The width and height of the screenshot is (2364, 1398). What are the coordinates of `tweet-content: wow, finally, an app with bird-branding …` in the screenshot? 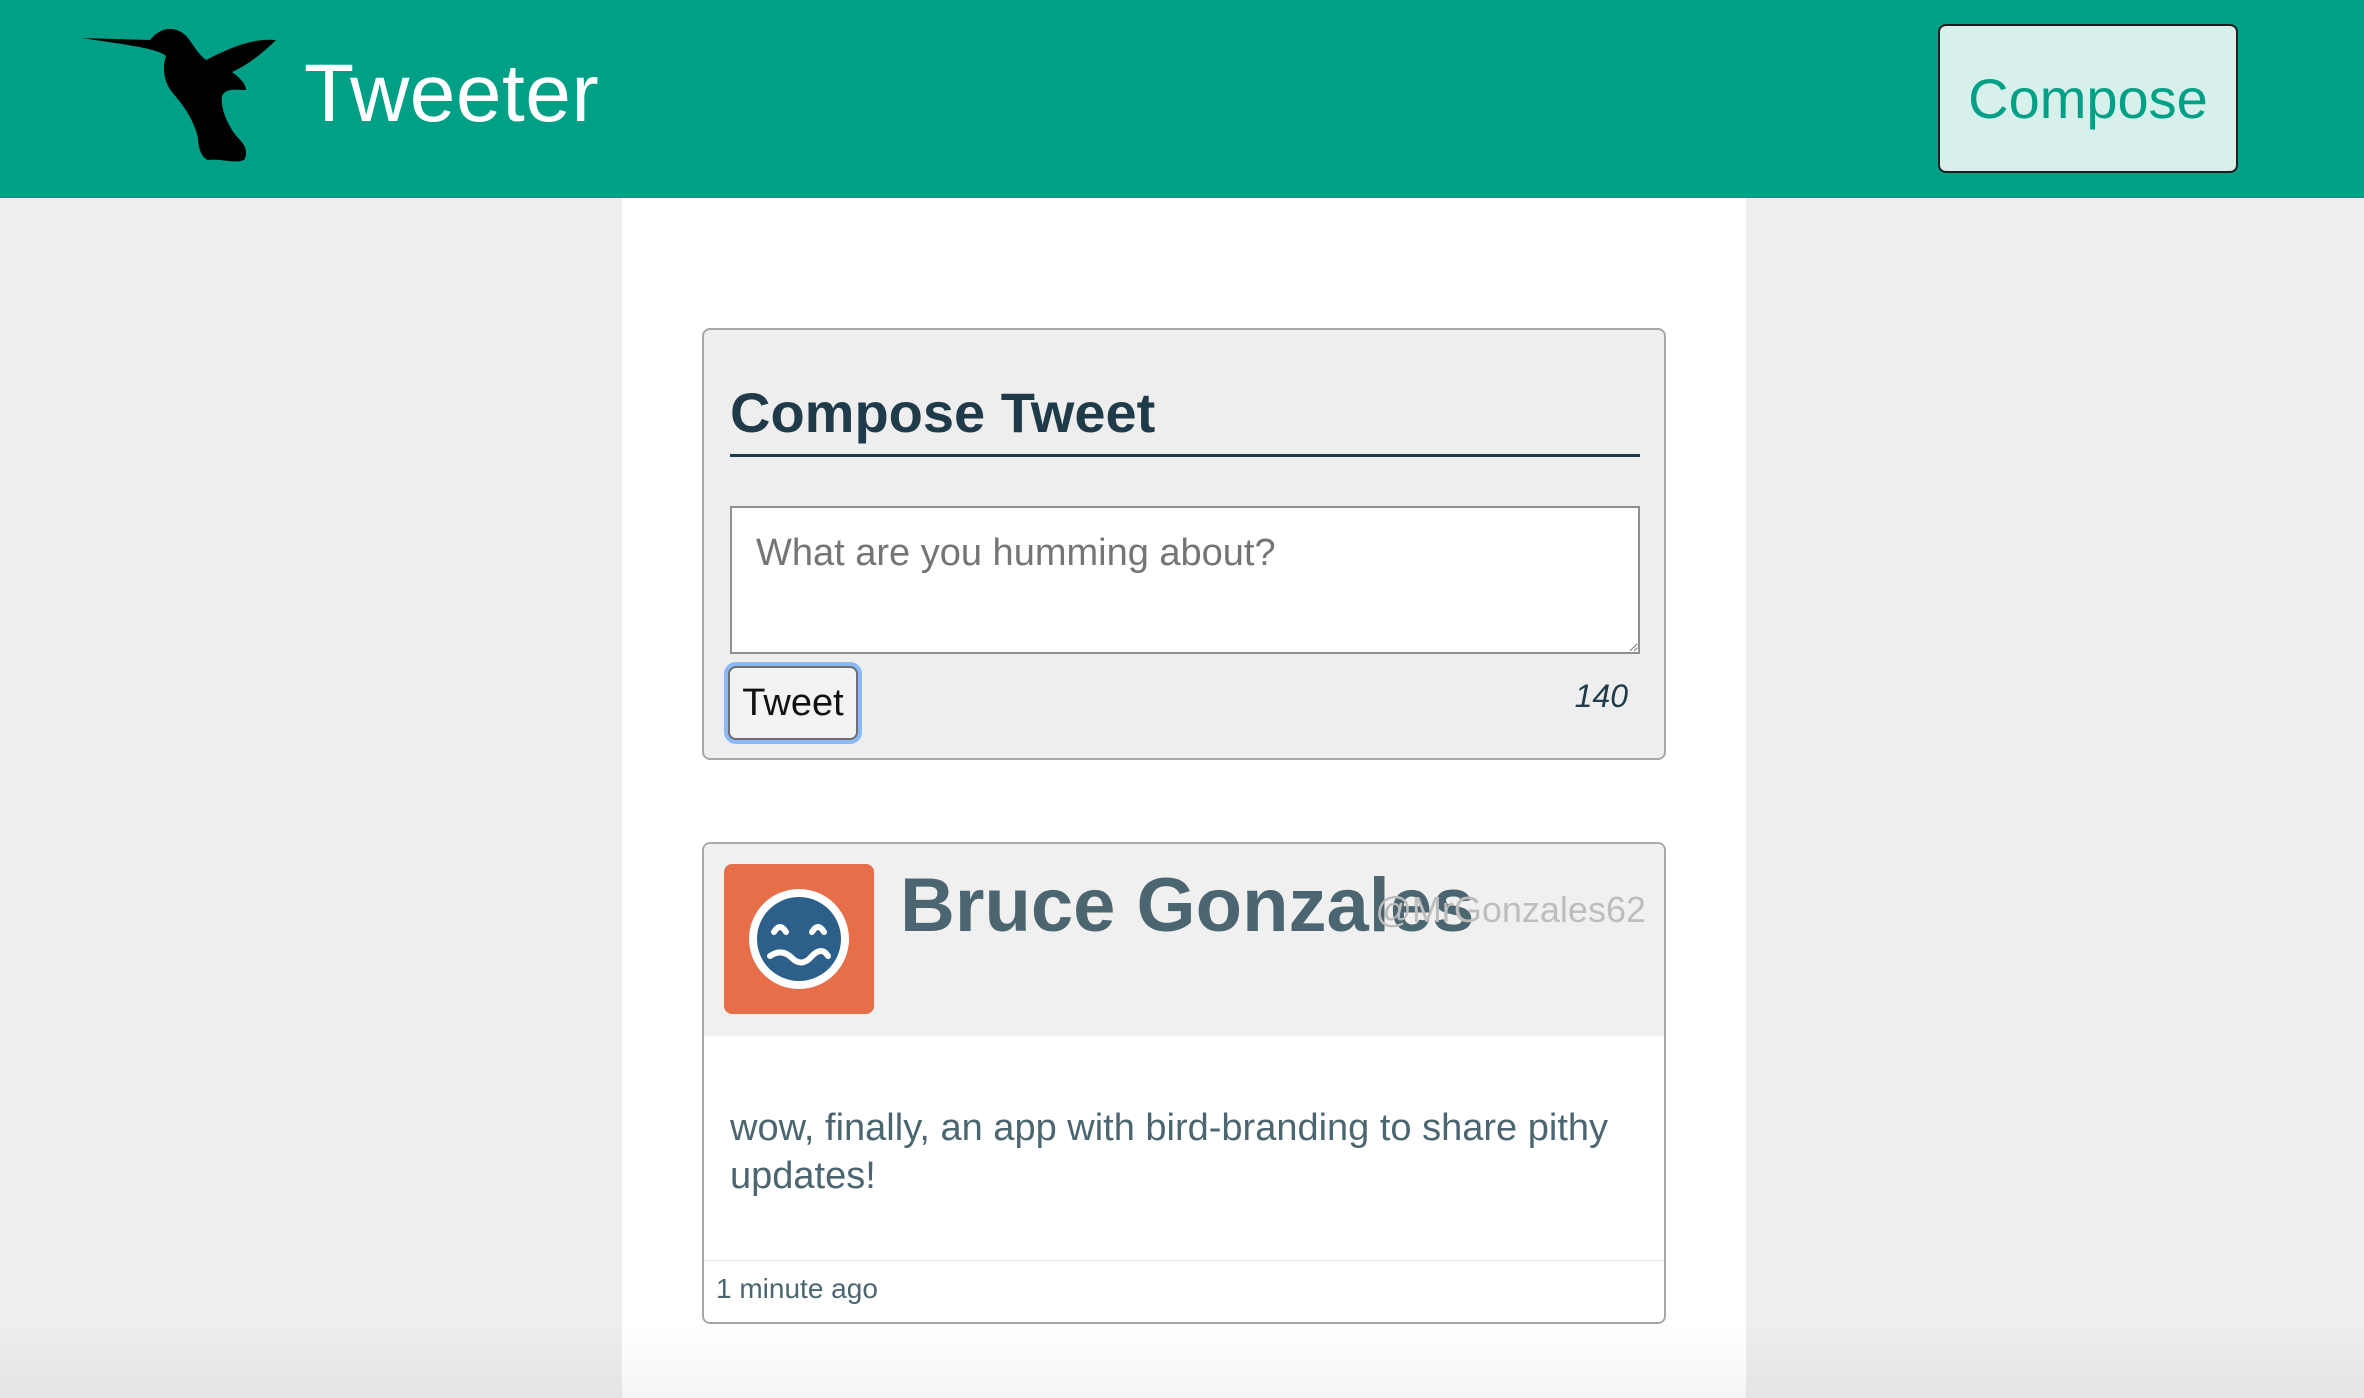 It's located at (1169, 1152).